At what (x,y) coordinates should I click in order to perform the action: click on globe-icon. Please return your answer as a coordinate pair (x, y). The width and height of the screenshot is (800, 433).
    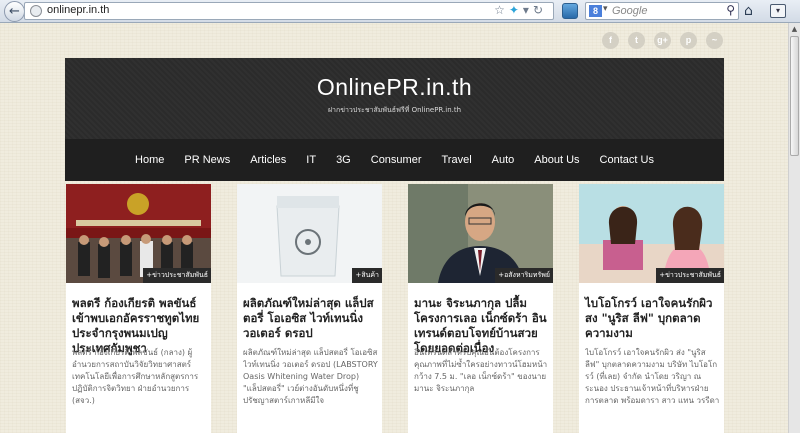
    Looking at the image, I should click on (36, 11).